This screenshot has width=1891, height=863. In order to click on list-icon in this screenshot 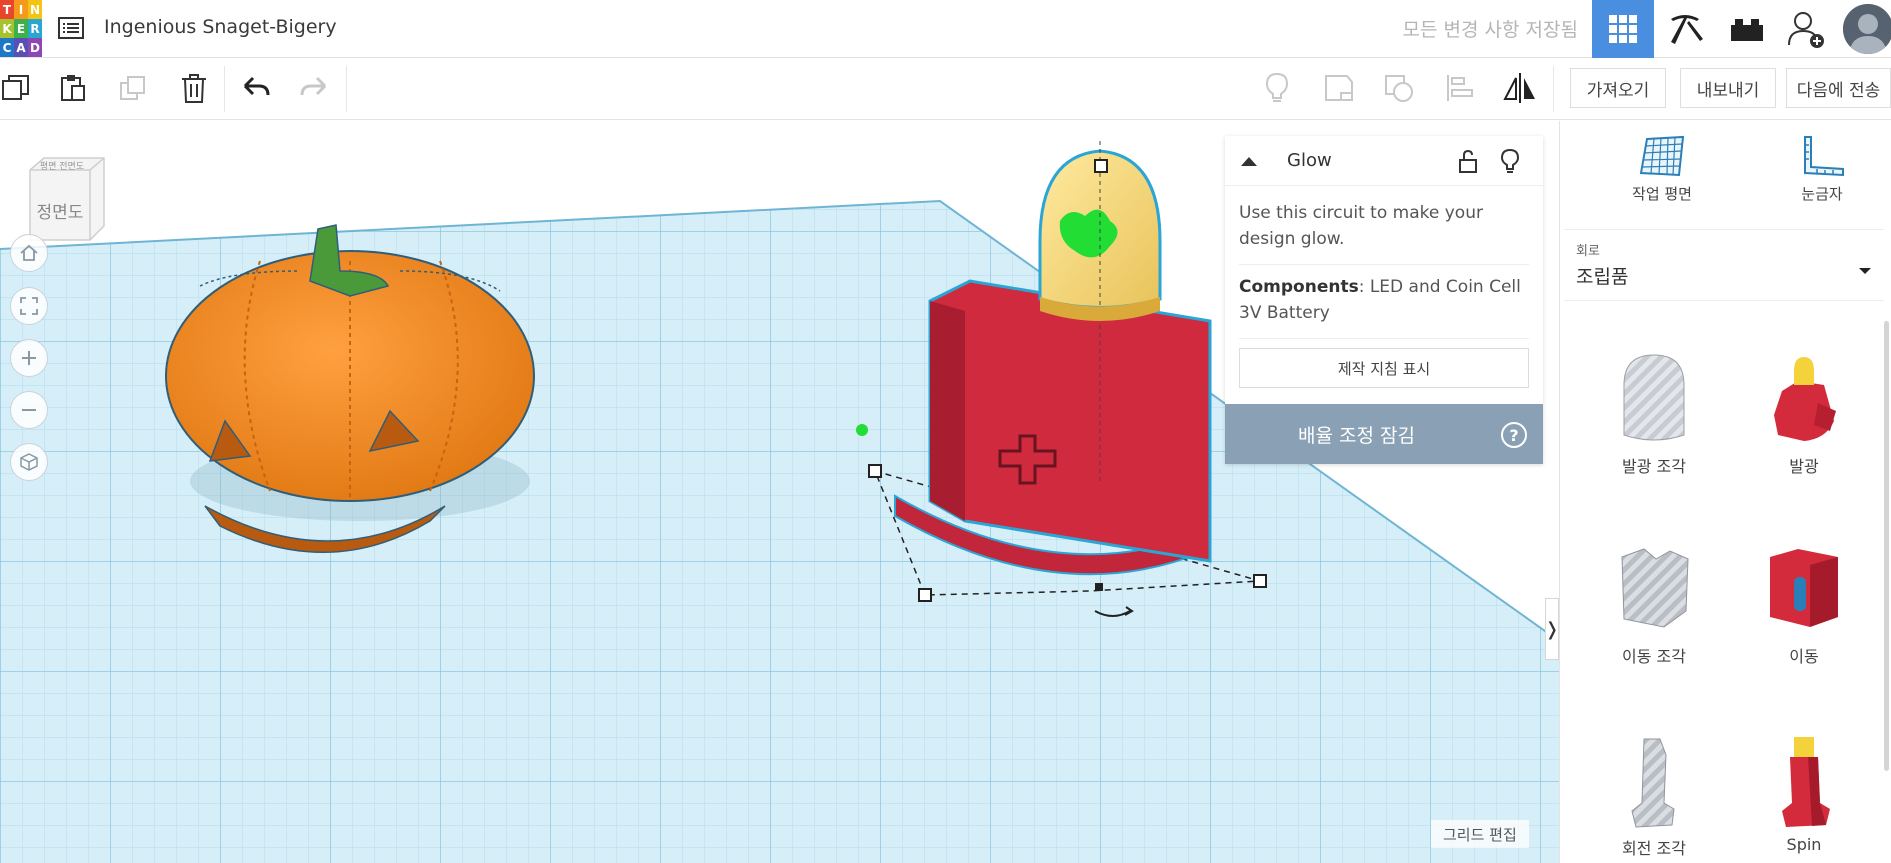, I will do `click(71, 28)`.